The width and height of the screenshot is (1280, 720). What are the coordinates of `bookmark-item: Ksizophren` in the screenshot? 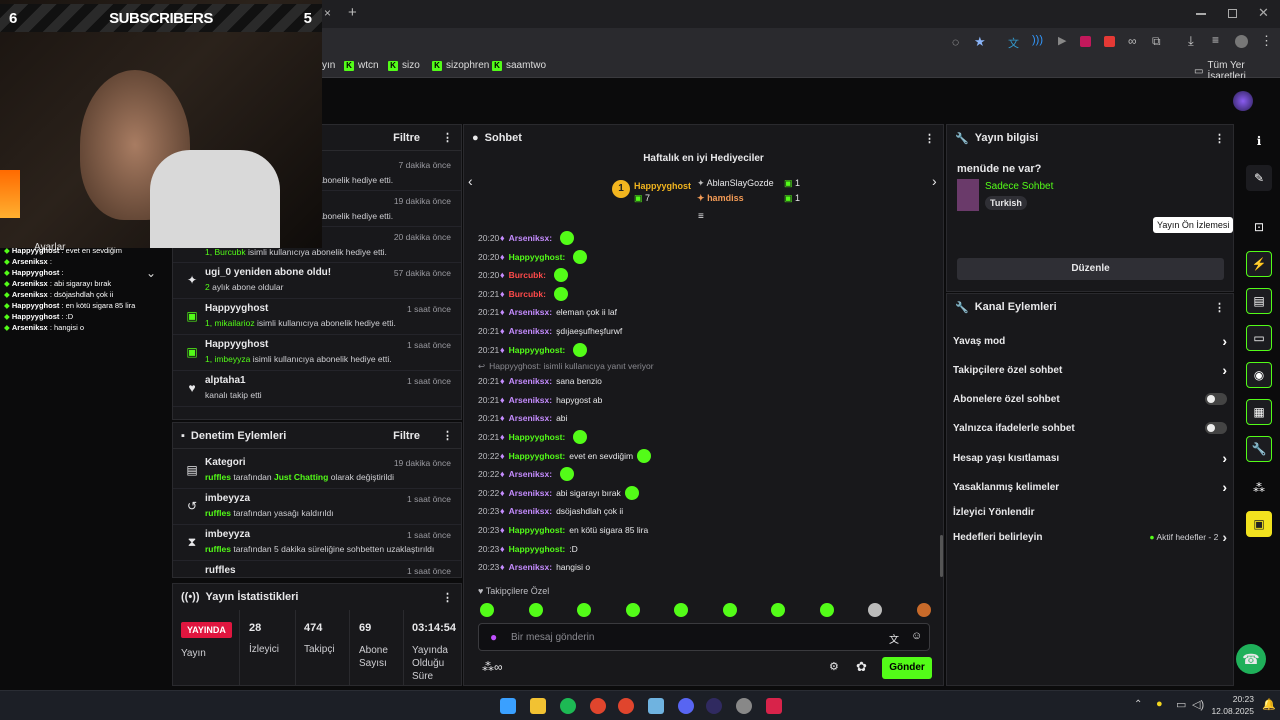 It's located at (460, 65).